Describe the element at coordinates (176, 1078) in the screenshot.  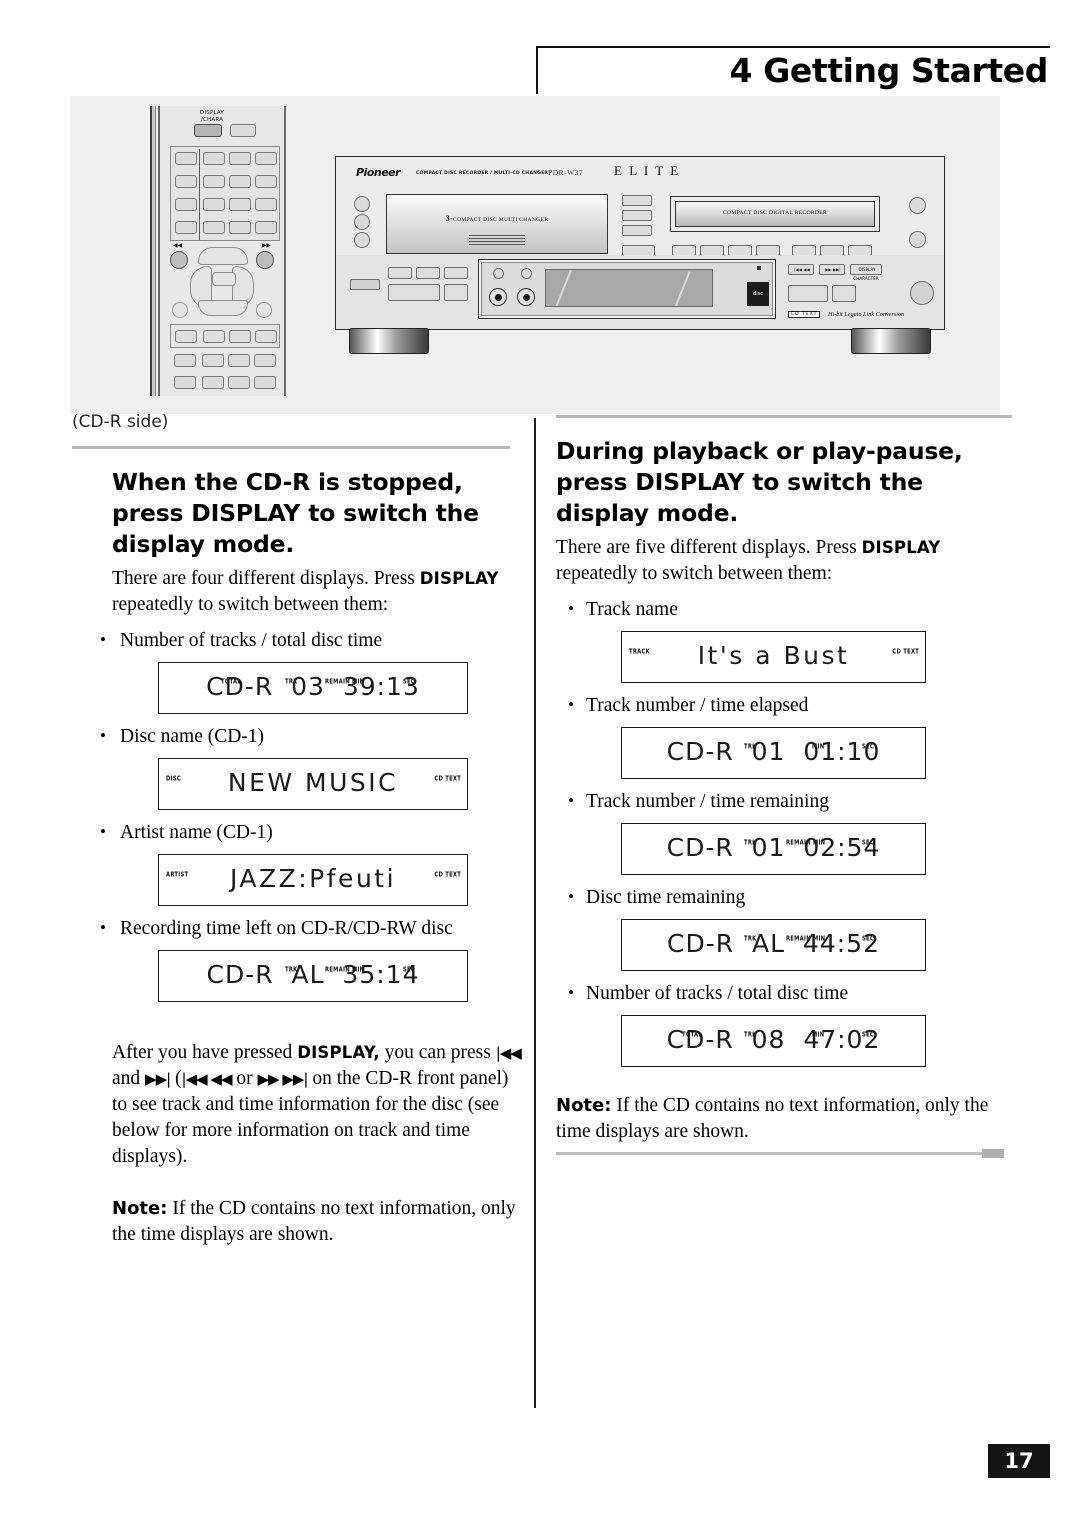
I see `after-part4: (` at that location.